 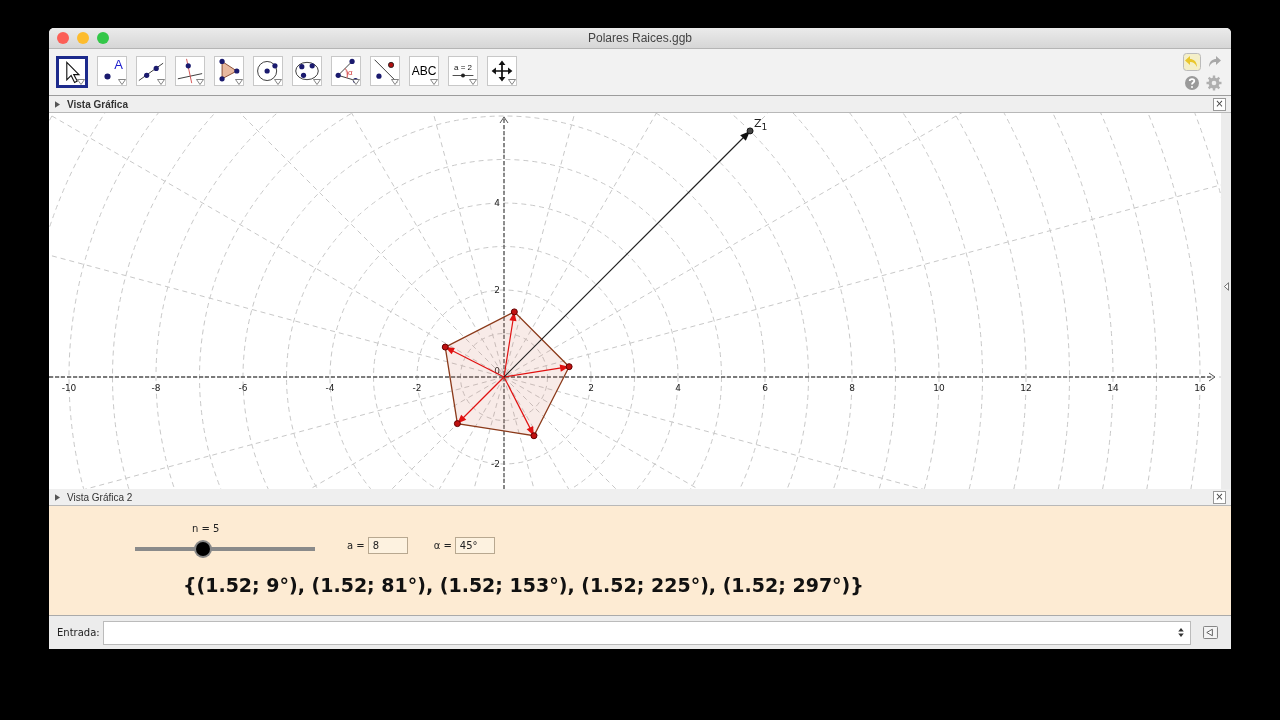 I want to click on axis-tick-label: 10, so click(x=939, y=388).